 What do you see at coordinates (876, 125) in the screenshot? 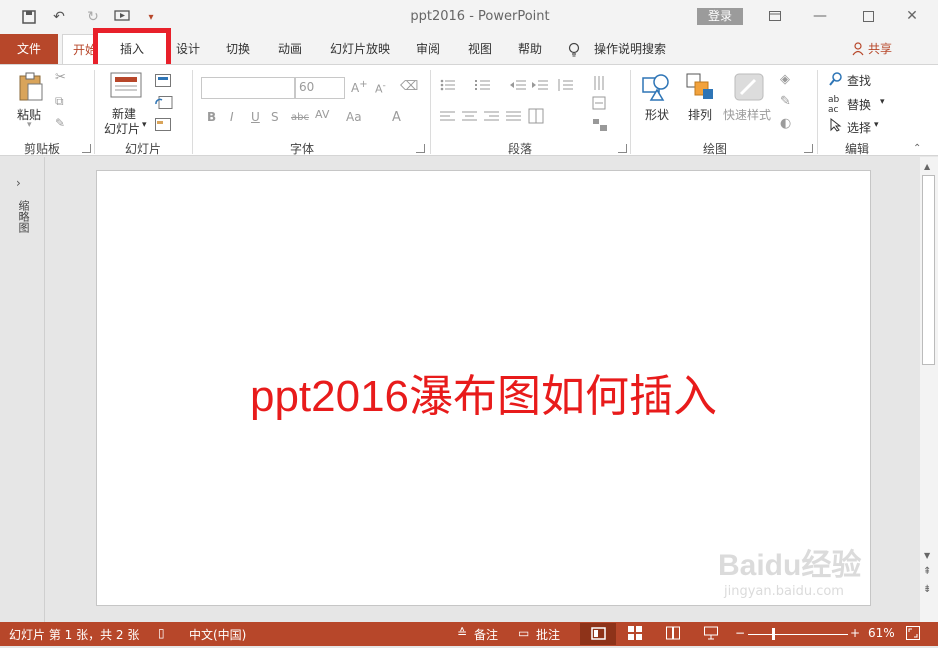
I see `select-dropdown-icon: ▾` at bounding box center [876, 125].